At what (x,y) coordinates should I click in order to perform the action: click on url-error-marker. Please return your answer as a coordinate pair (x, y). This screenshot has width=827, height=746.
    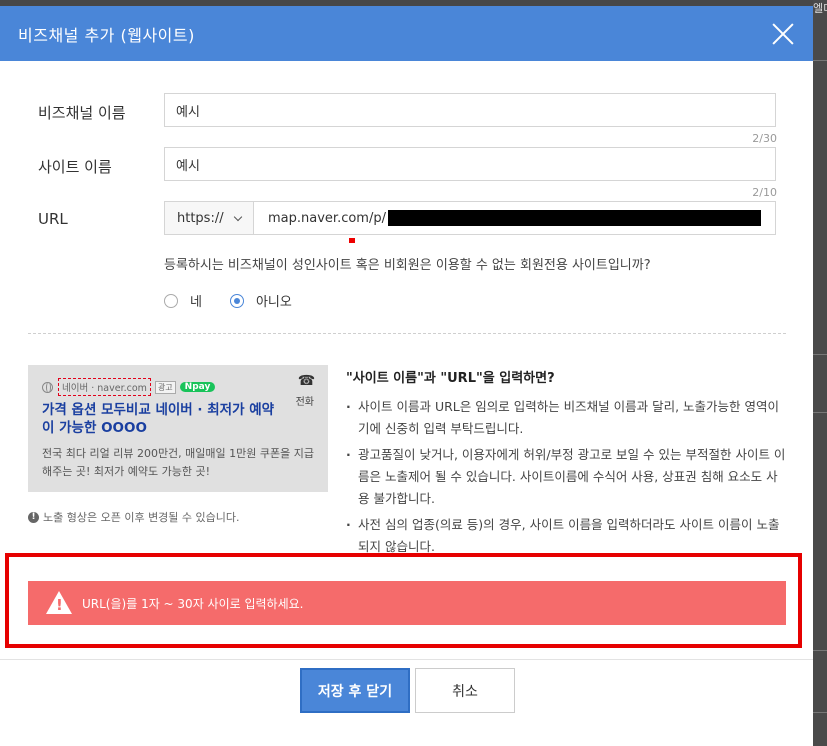
    Looking at the image, I should click on (352, 240).